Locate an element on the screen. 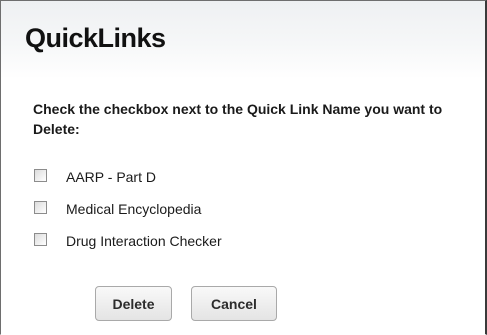 The image size is (487, 335). cancel-button: Cancel is located at coordinates (234, 303).